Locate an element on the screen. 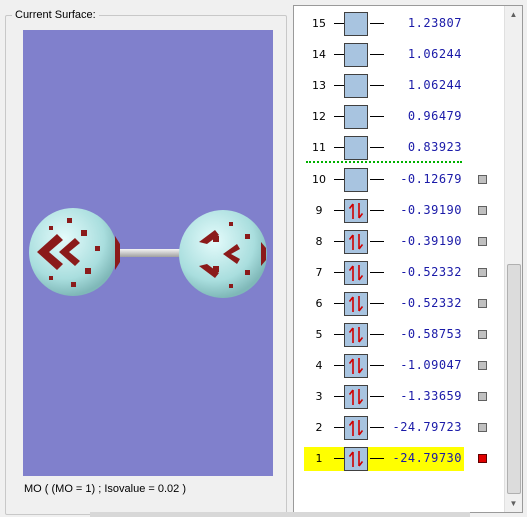 The image size is (527, 517). orbital-number: 12 is located at coordinates (319, 116).